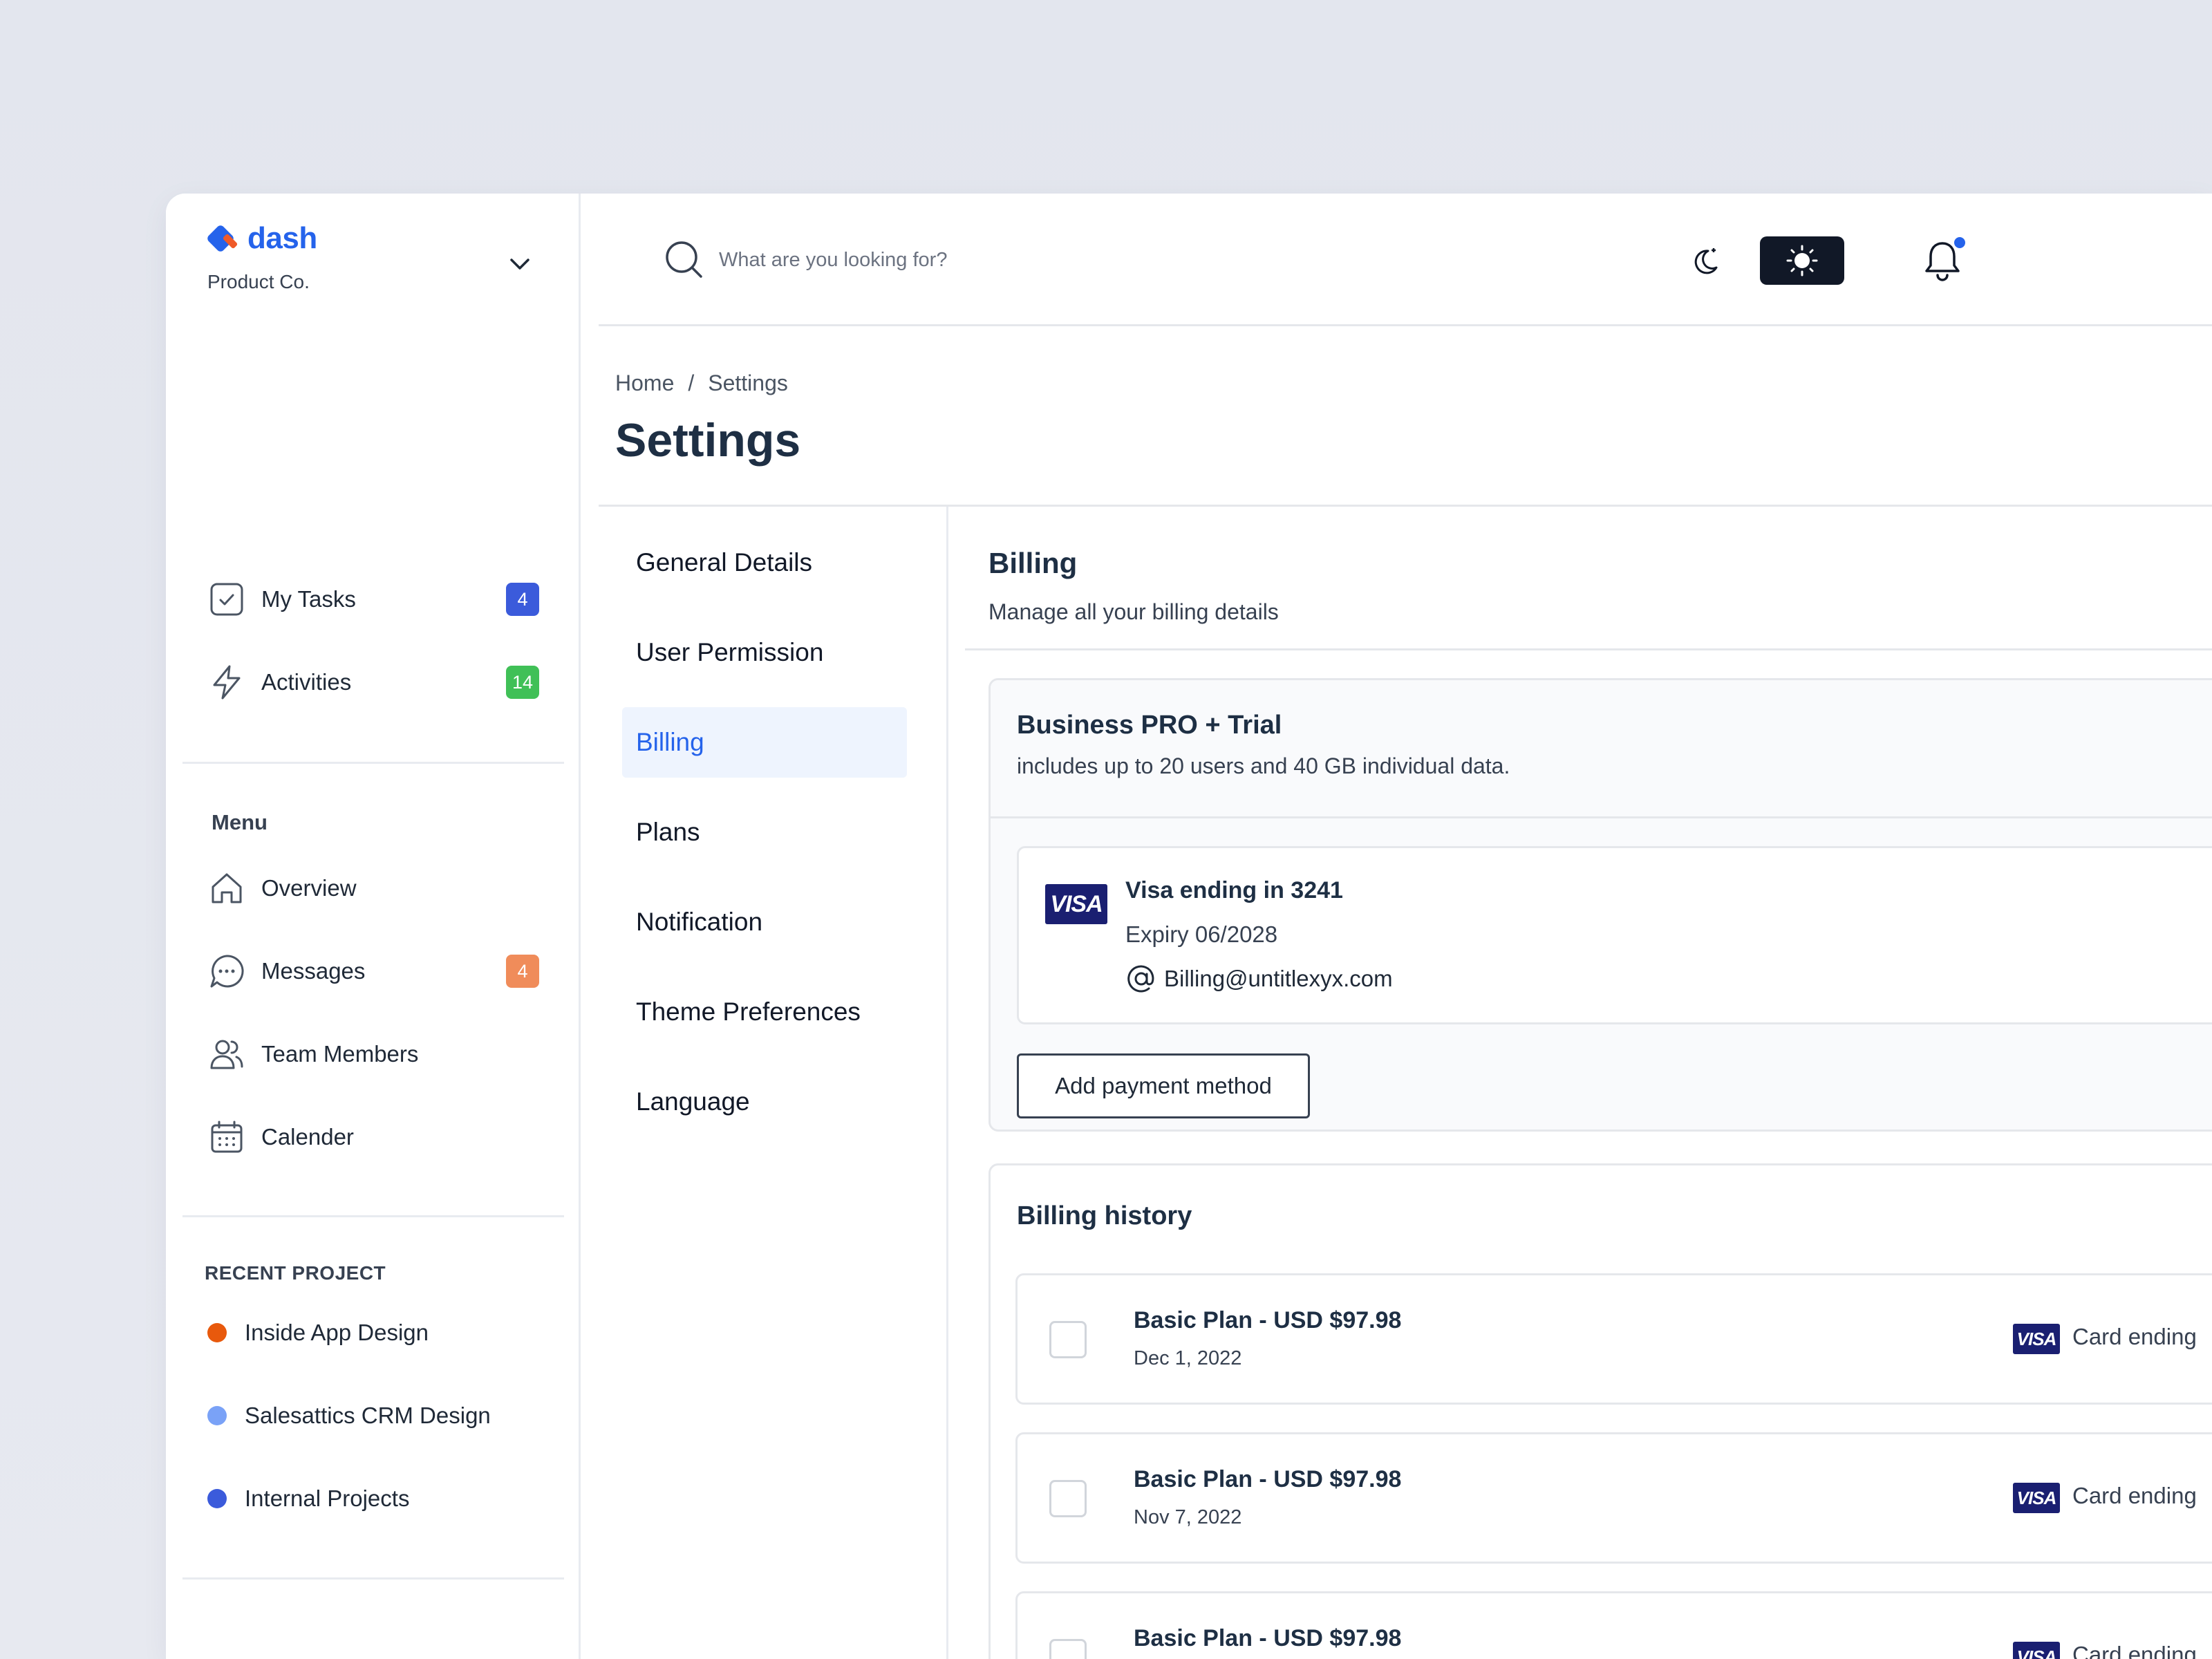 The height and width of the screenshot is (1659, 2212). I want to click on light-mode-button, so click(1802, 260).